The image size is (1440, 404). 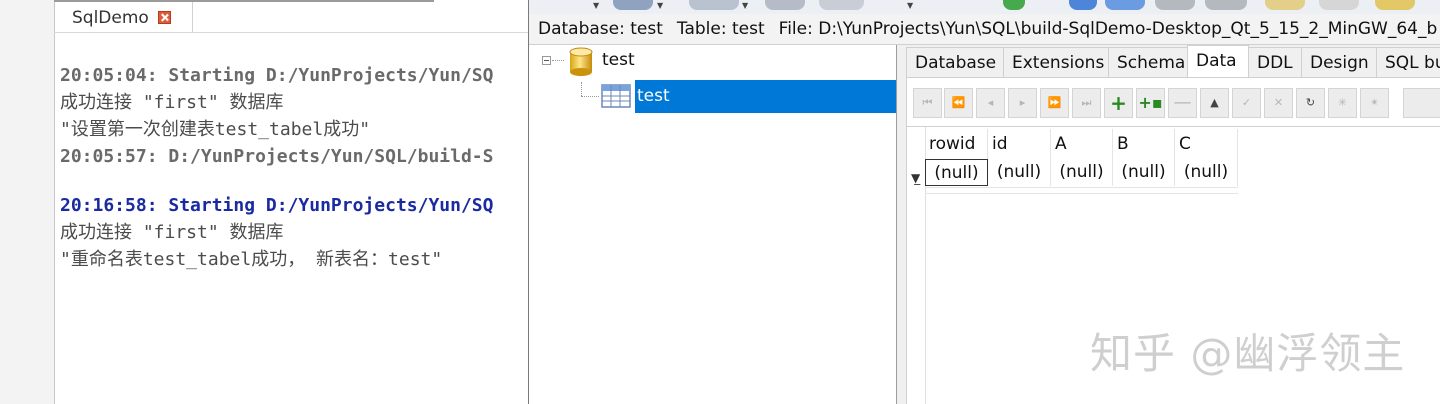 I want to click on prior-page-icon: ⏪, so click(x=958, y=103).